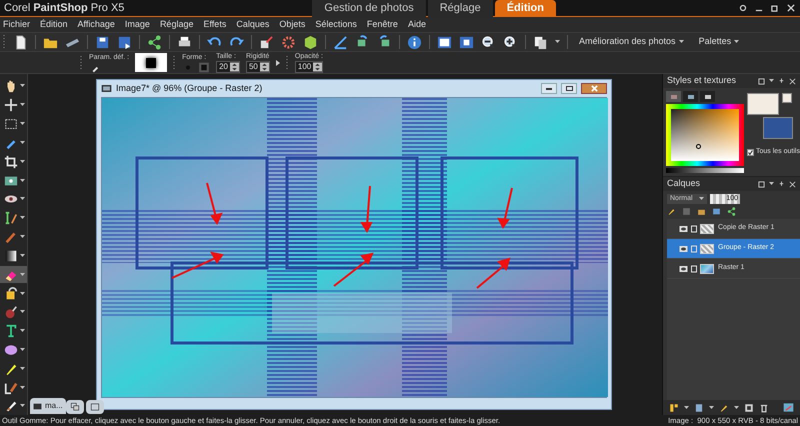 The height and width of the screenshot is (426, 800). What do you see at coordinates (278, 63) in the screenshot?
I see `expand-icon` at bounding box center [278, 63].